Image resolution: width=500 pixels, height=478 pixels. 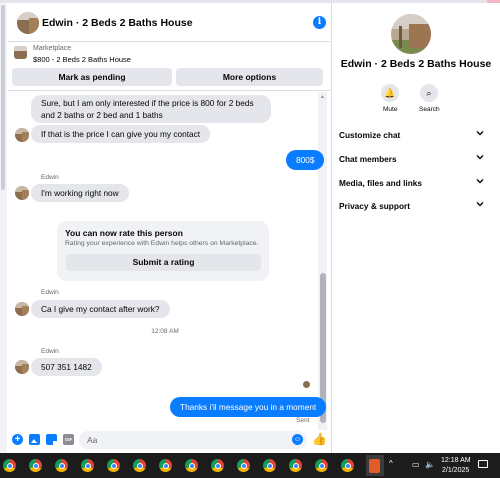 What do you see at coordinates (305, 160) in the screenshot?
I see `message-outgoing: 800$` at bounding box center [305, 160].